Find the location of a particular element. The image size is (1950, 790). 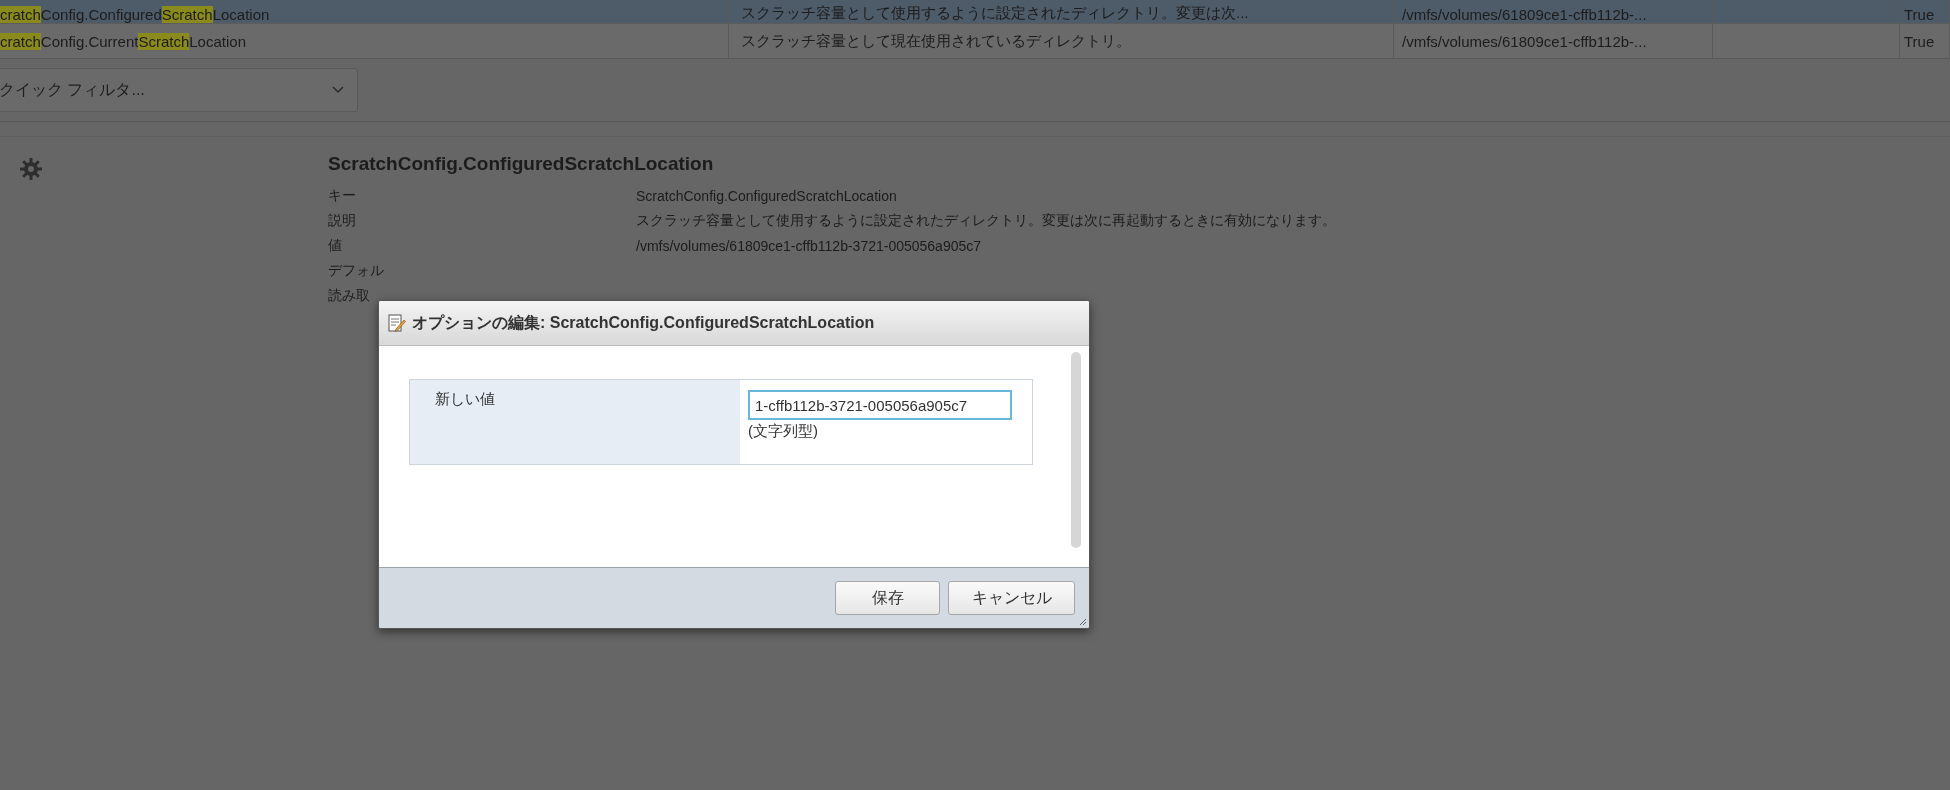

detail-value: ScratchConfig.ConfiguredScratchLocation is located at coordinates (766, 195).